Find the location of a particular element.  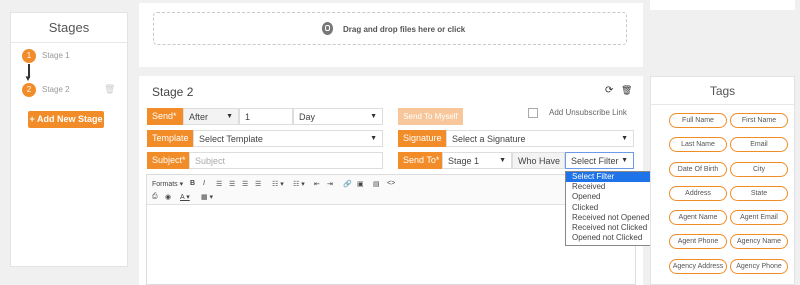

template-label: Template is located at coordinates (170, 138).